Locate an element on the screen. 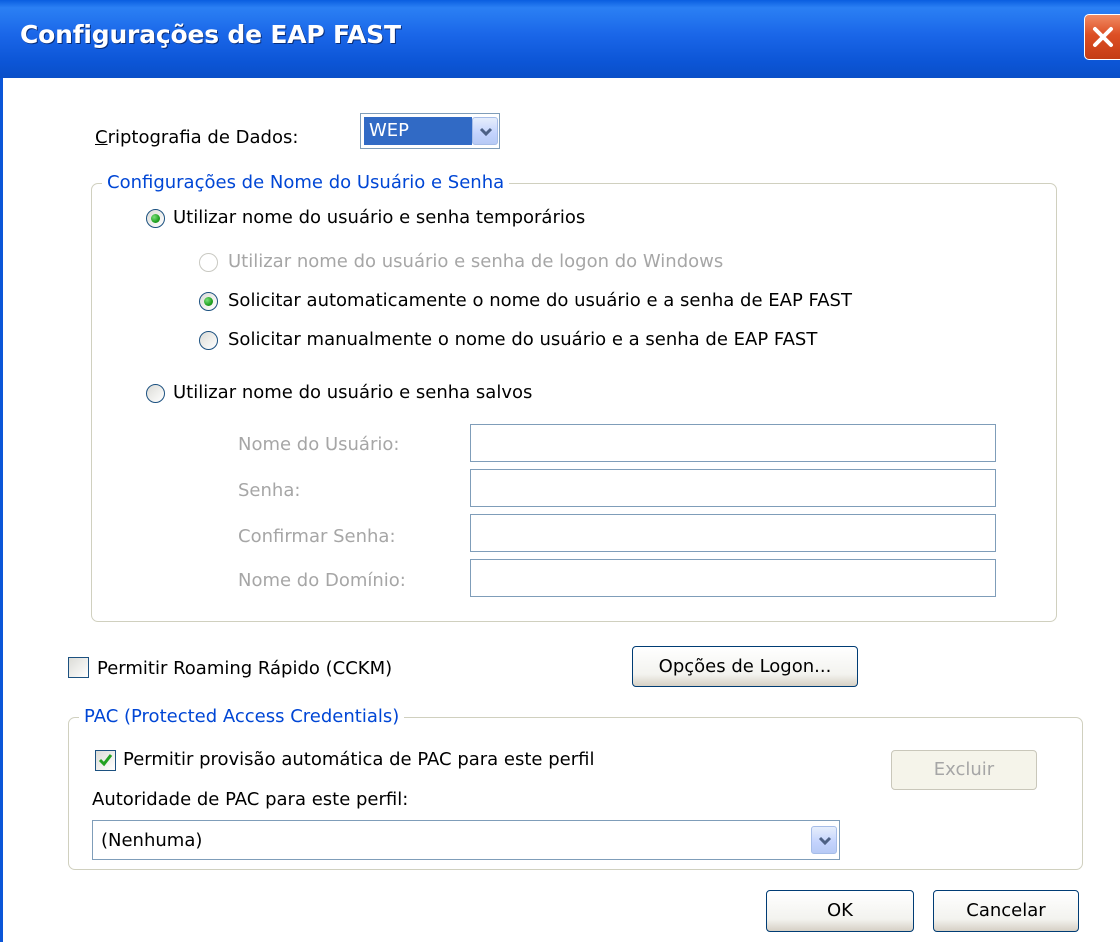 The image size is (1120, 942). radio-manual-prompt is located at coordinates (208, 340).